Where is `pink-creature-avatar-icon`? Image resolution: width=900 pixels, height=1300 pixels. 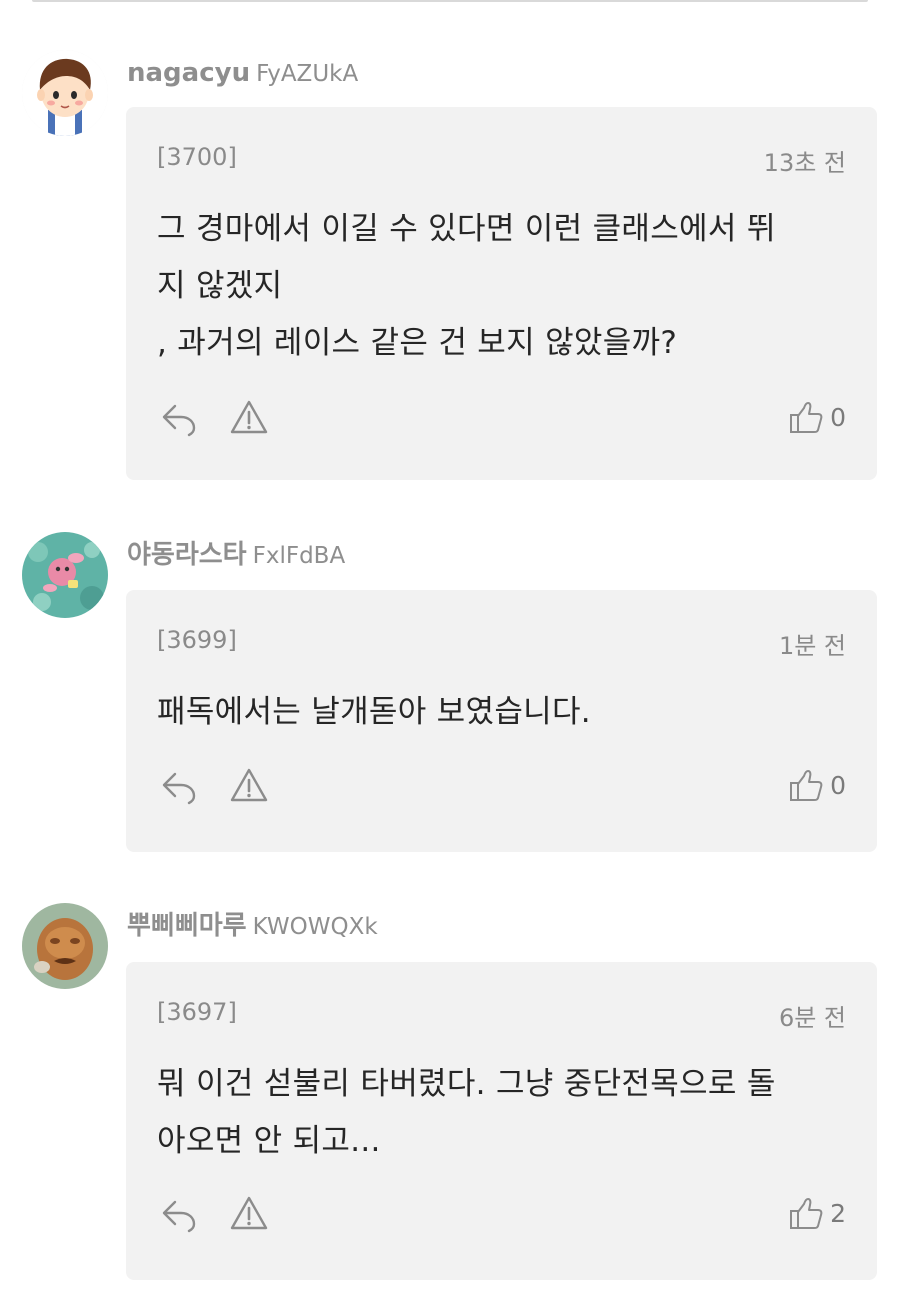
pink-creature-avatar-icon is located at coordinates (65, 575).